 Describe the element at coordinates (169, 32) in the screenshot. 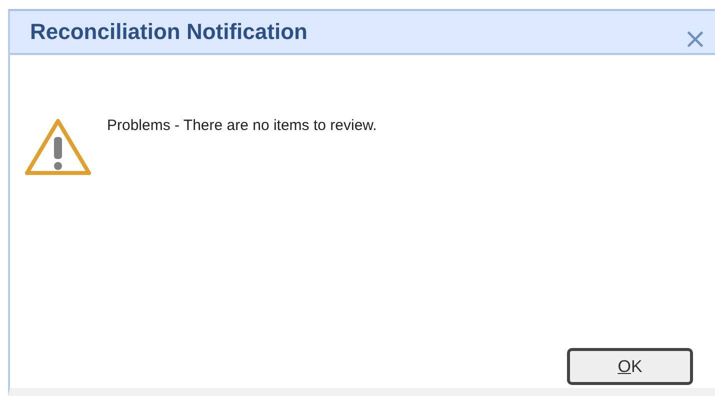

I see `window-title: Reconciliation Notification` at that location.